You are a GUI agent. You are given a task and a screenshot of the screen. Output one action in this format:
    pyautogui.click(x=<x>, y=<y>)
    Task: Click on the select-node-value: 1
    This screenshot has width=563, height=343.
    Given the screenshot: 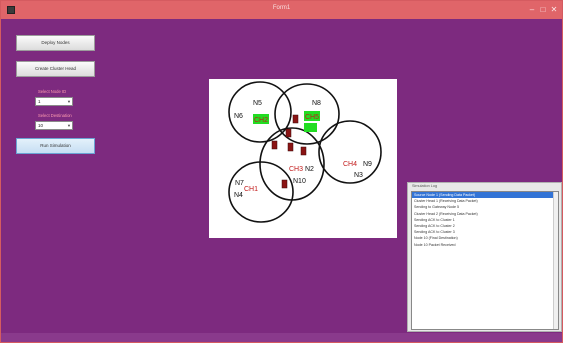 What is the action you would take?
    pyautogui.click(x=39, y=101)
    